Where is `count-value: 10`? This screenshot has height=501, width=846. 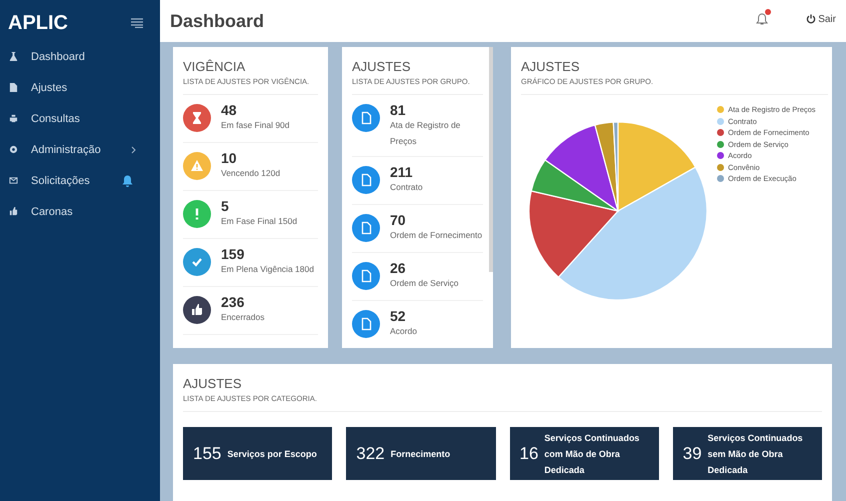 count-value: 10 is located at coordinates (229, 158).